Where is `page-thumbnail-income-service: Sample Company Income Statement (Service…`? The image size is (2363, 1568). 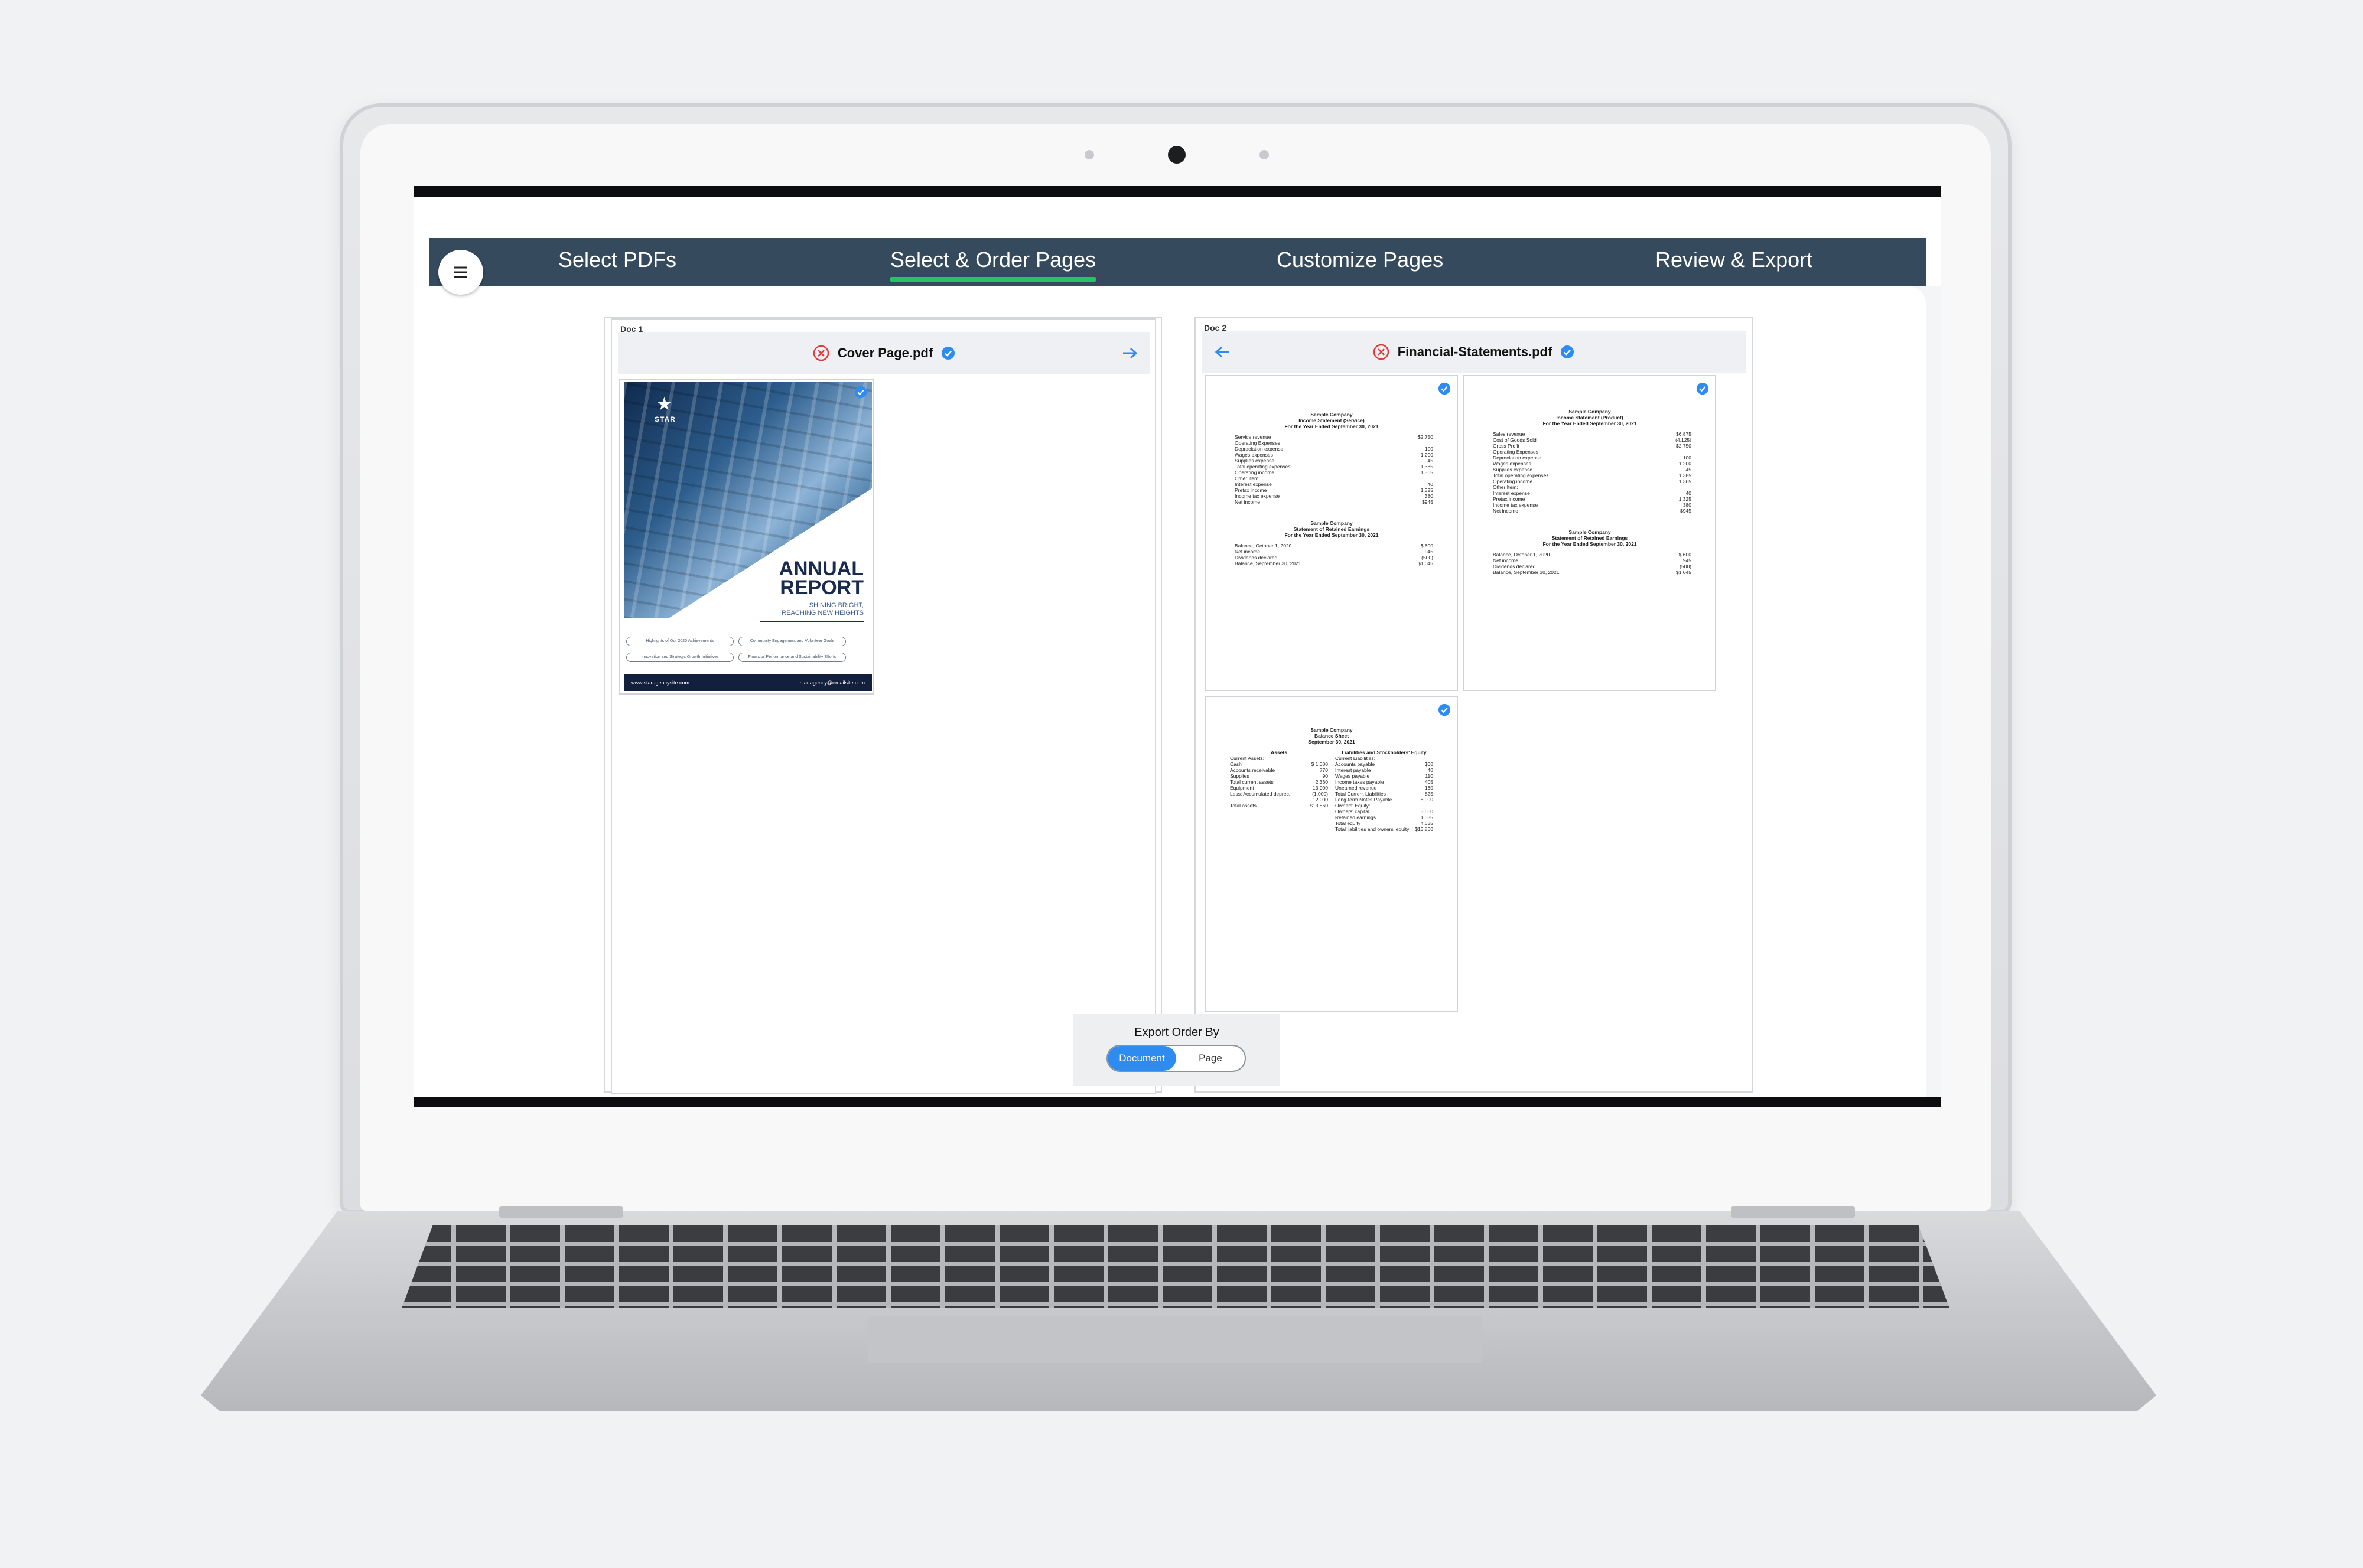
page-thumbnail-income-service: Sample Company Income Statement (Service… is located at coordinates (1331, 533).